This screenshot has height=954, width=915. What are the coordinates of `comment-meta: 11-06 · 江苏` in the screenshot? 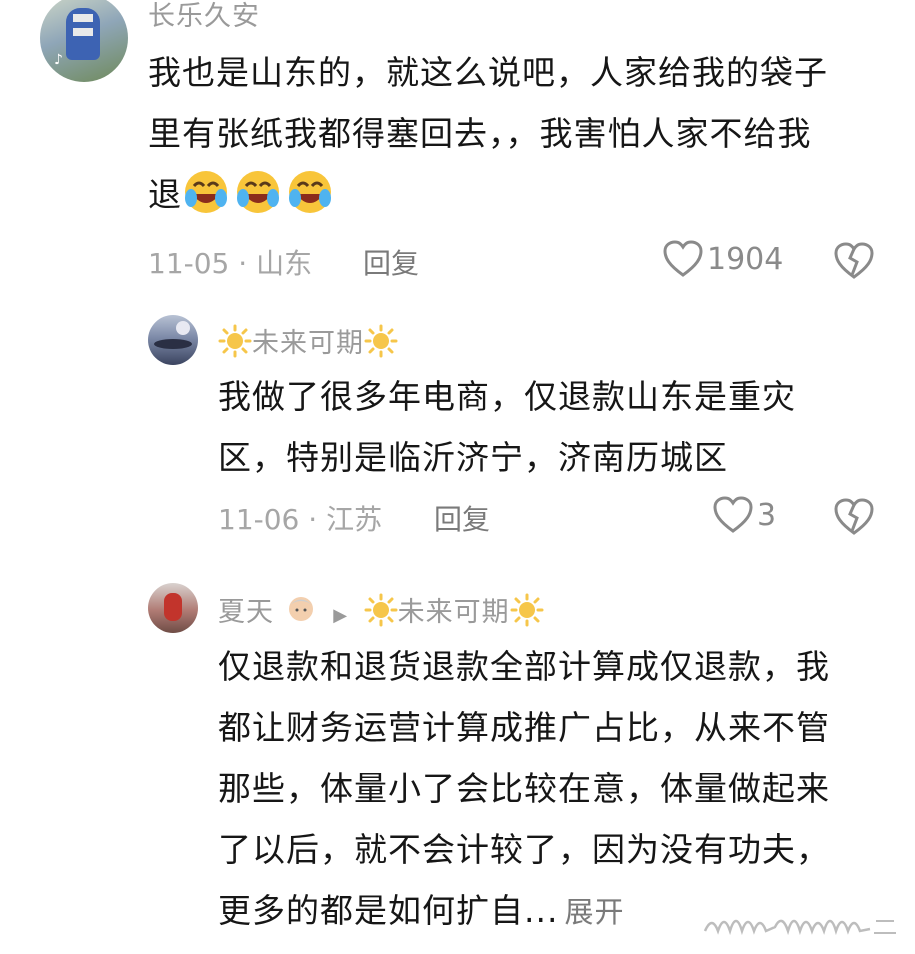 It's located at (300, 519).